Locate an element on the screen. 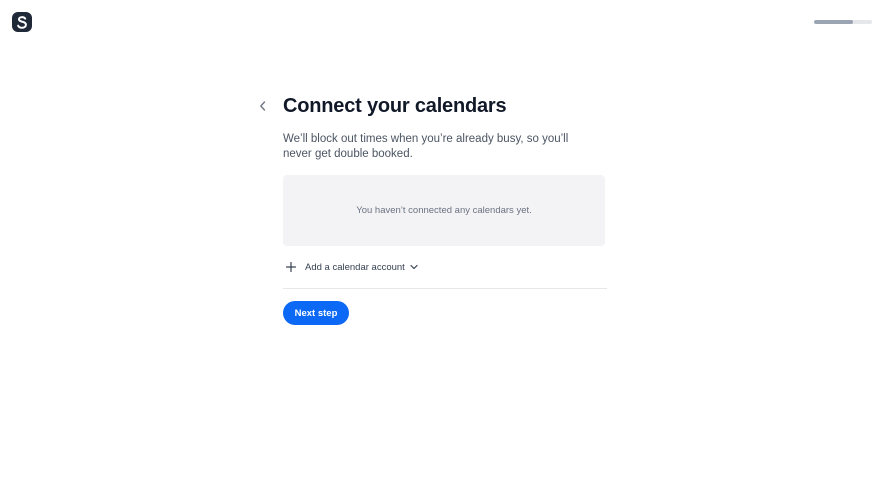 This screenshot has width=885, height=502. next-step-button: Next step is located at coordinates (316, 313).